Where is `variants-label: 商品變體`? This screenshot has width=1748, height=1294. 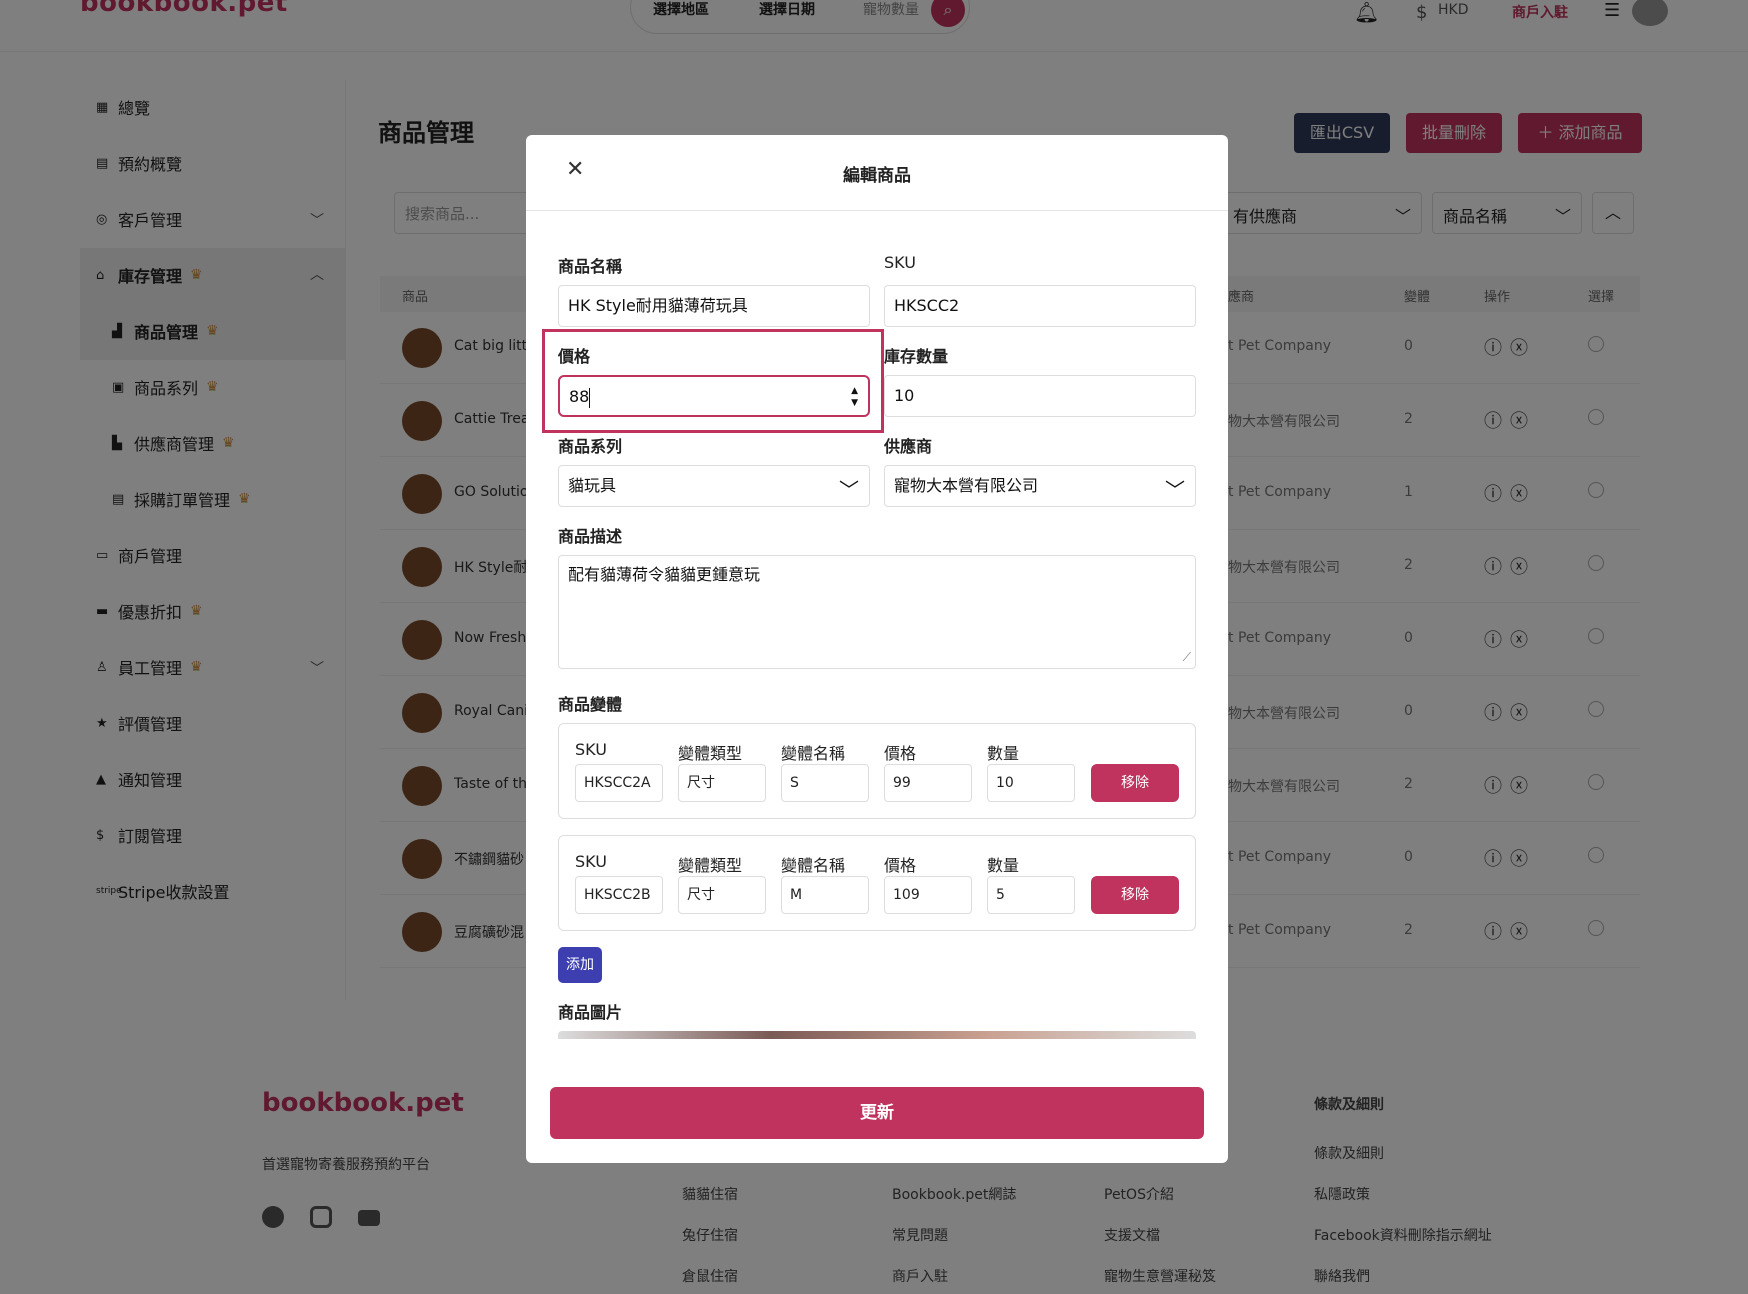
variants-label: 商品變體 is located at coordinates (590, 704).